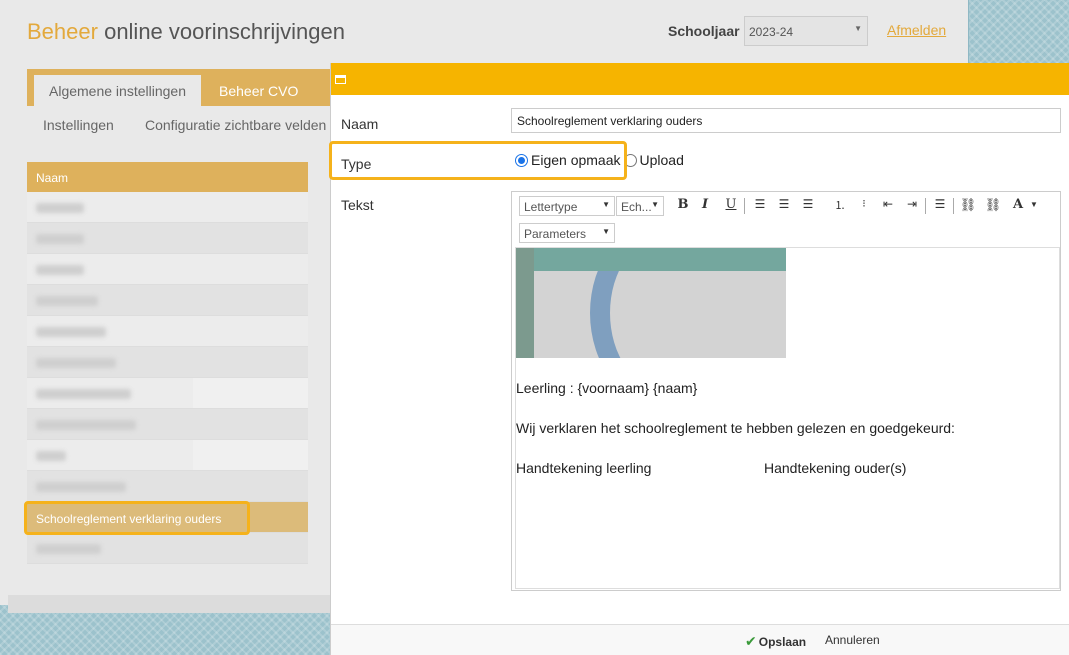 The image size is (1069, 655). I want to click on horizontal-rule-icon: ☰, so click(940, 204).